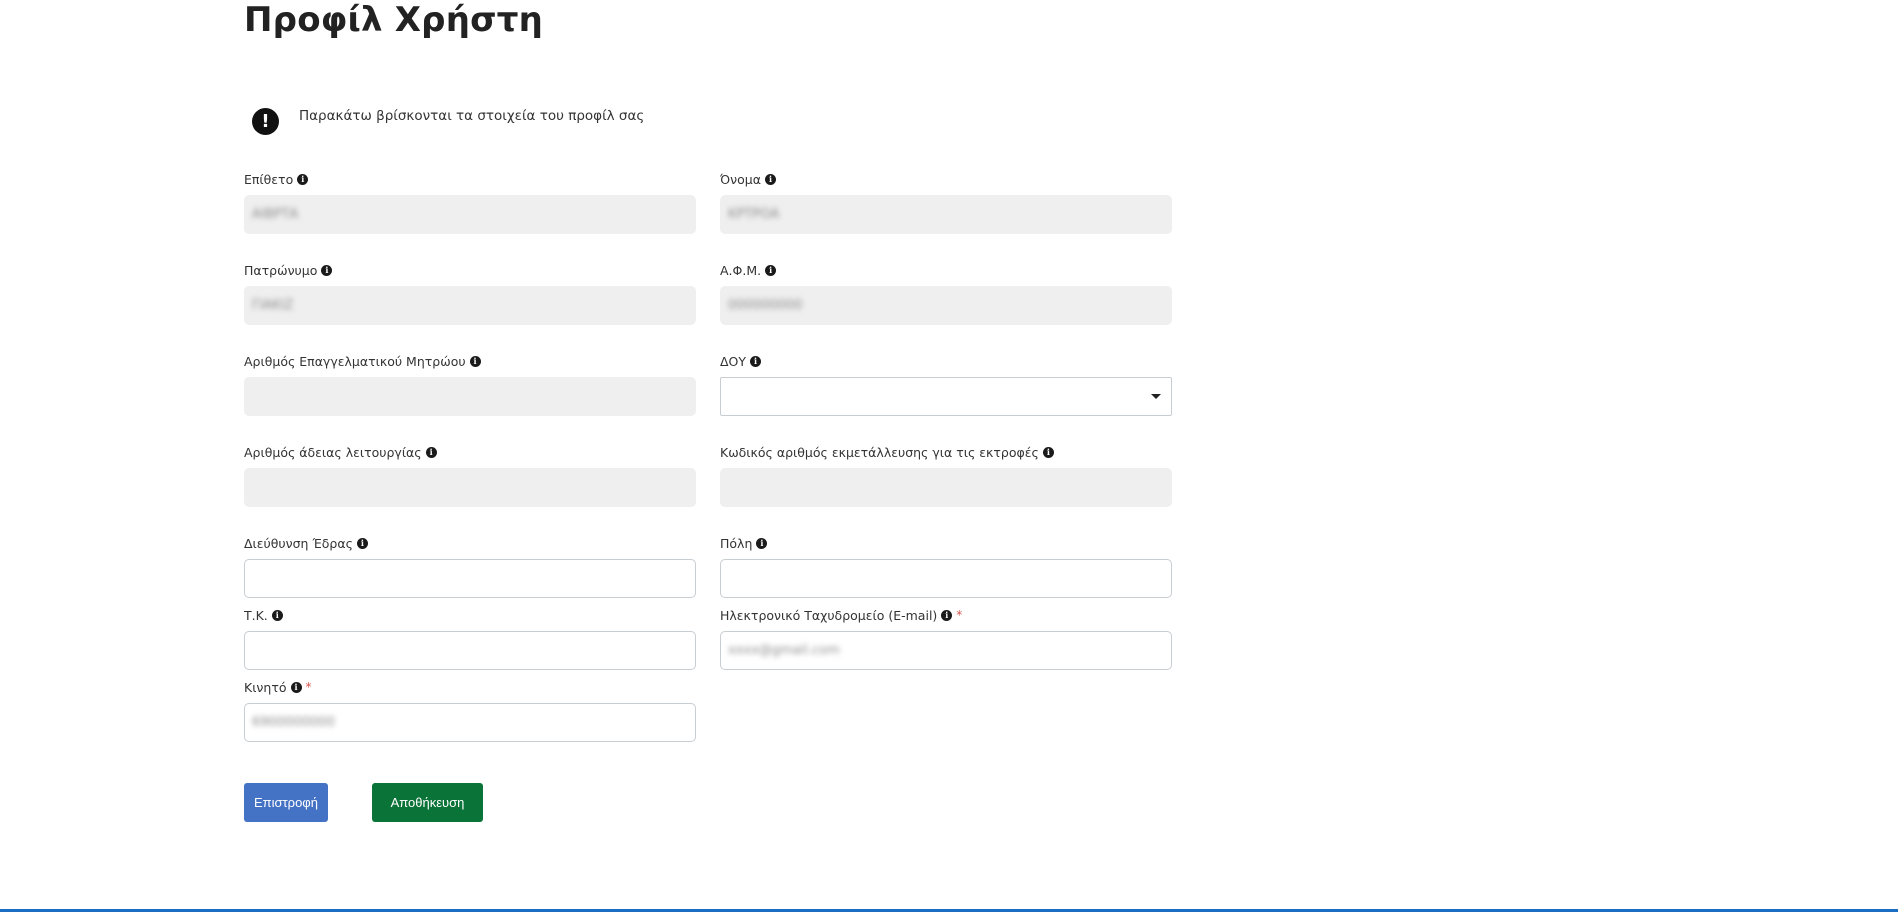 The width and height of the screenshot is (1898, 915). Describe the element at coordinates (470, 305) in the screenshot. I see `fathers-name-input: ΓΙΑΚΙΖ` at that location.